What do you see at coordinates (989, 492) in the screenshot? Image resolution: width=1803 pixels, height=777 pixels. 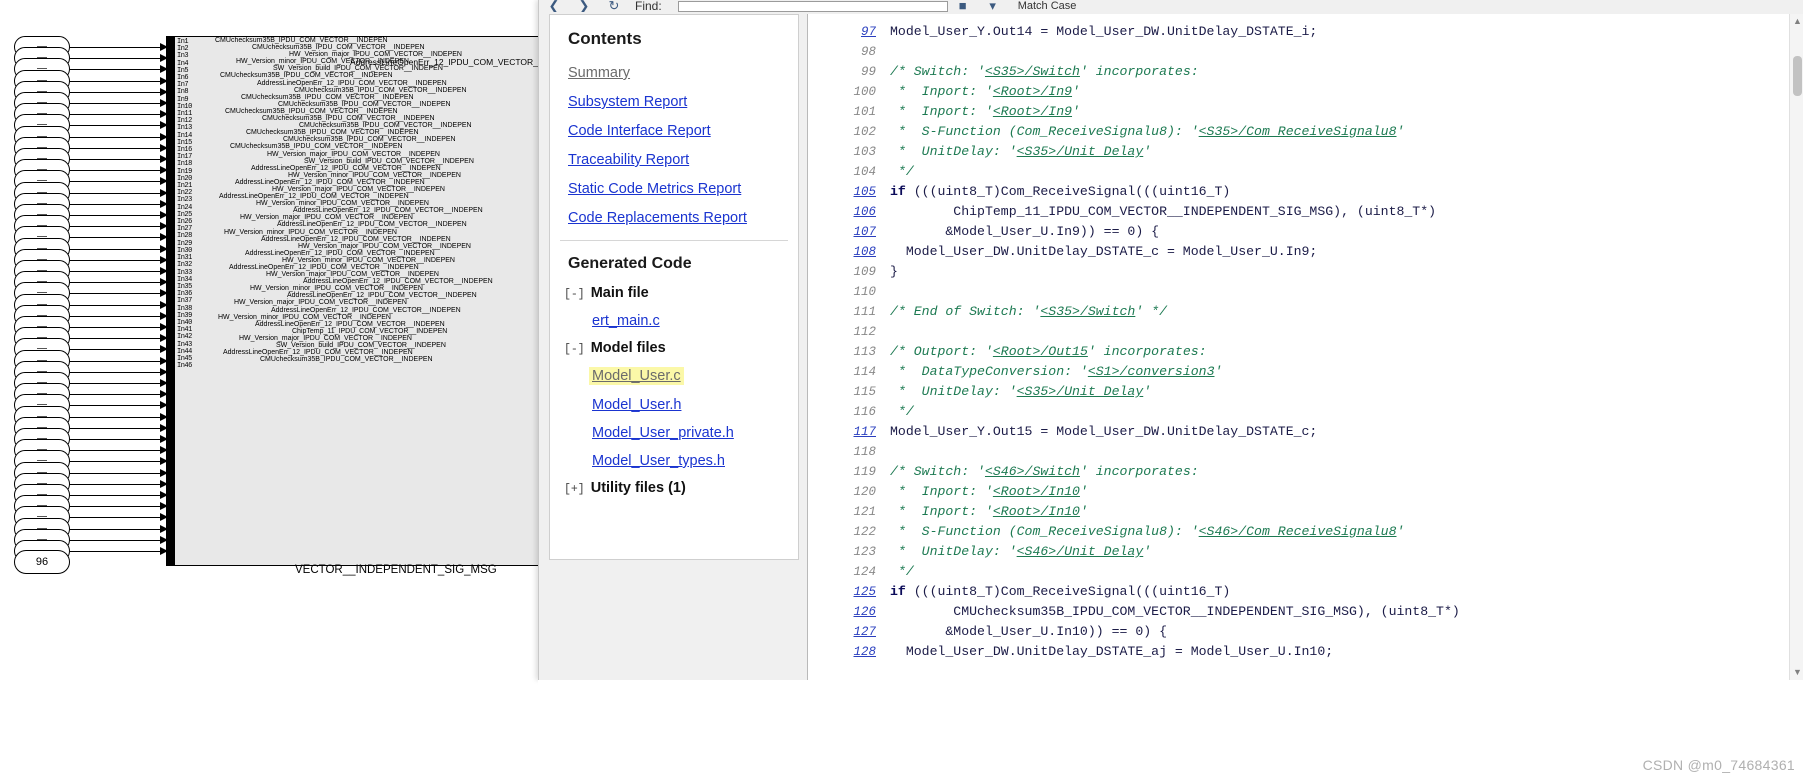 I see `code-line-text: * Inport: '<Root>/In10'` at bounding box center [989, 492].